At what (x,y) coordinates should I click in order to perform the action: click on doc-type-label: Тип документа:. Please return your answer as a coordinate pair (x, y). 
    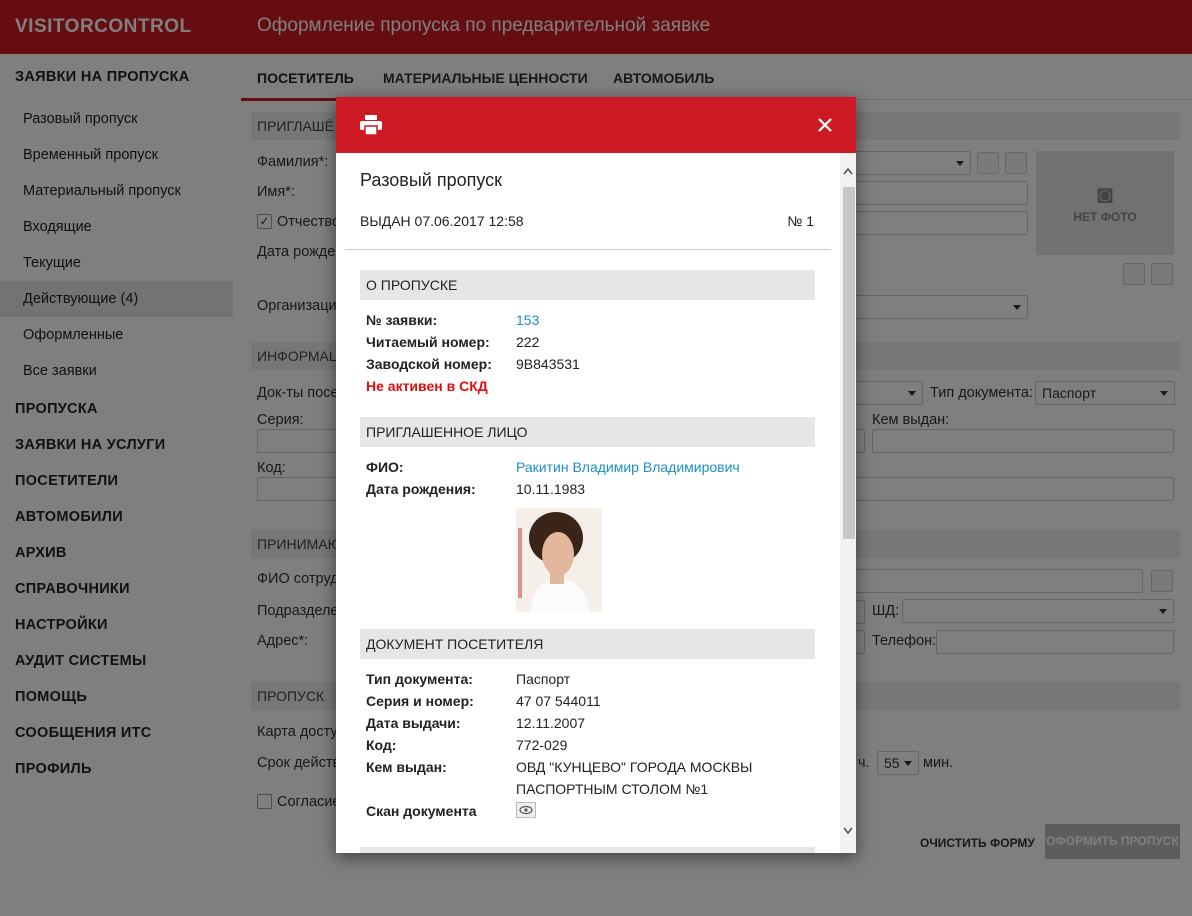
    Looking at the image, I should click on (419, 679).